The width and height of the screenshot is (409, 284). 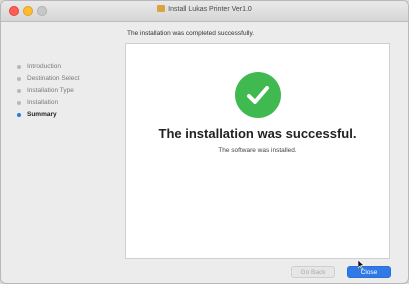 What do you see at coordinates (67, 103) in the screenshot?
I see `step-installation: Installation` at bounding box center [67, 103].